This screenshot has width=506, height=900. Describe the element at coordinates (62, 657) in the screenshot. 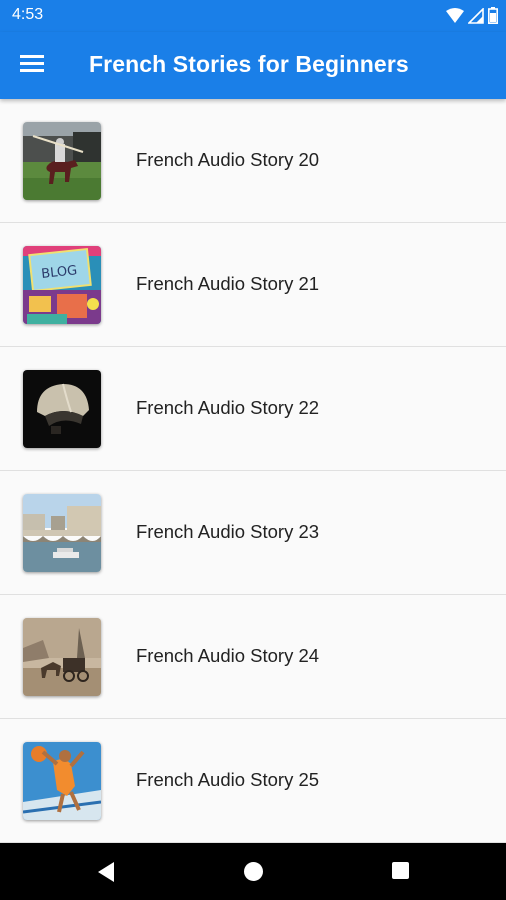

I see `horse-carriage-painting-thumbnail` at that location.